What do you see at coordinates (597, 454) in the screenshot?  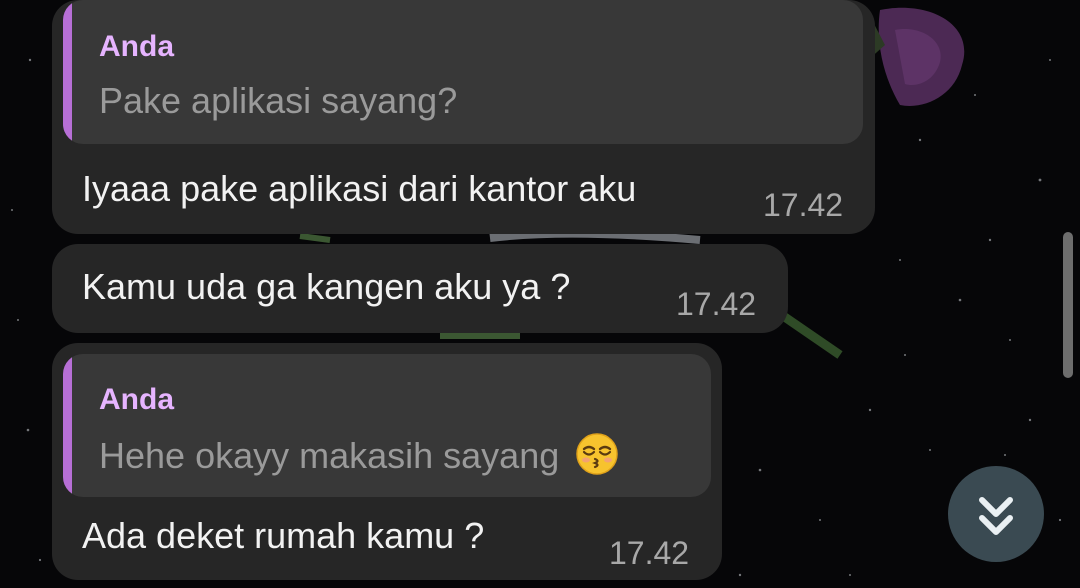 I see `kissing-face-closed-eyes-icon` at bounding box center [597, 454].